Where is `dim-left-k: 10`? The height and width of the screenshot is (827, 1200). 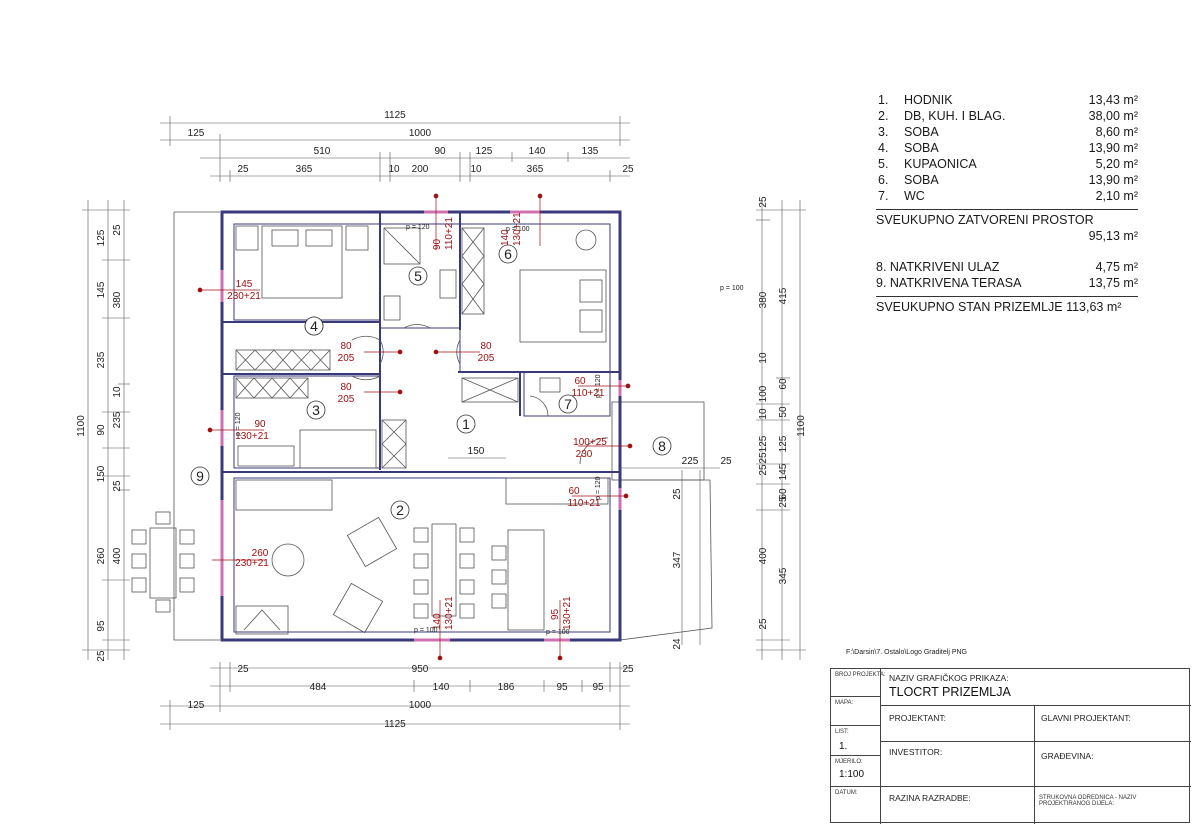 dim-left-k: 10 is located at coordinates (117, 392).